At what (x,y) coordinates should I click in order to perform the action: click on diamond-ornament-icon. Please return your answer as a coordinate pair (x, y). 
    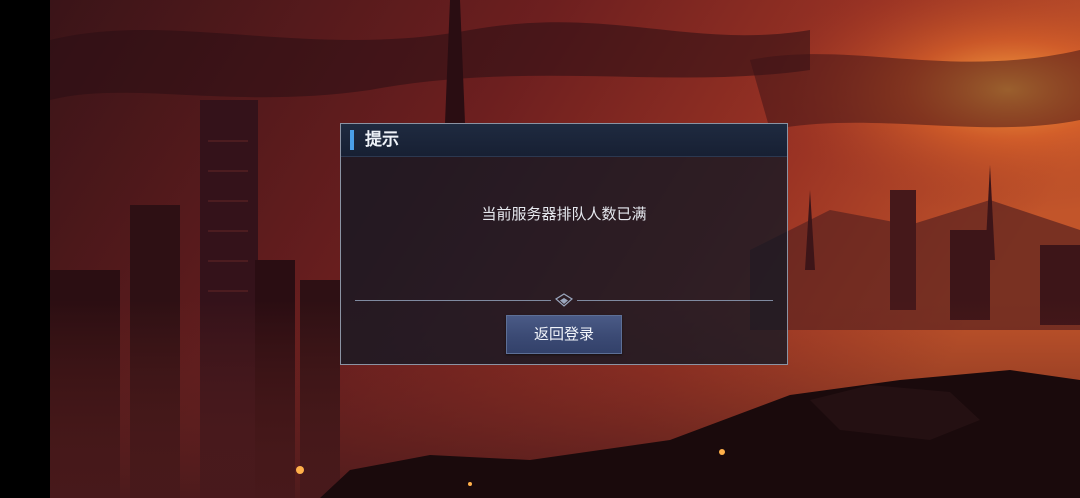
    Looking at the image, I should click on (564, 300).